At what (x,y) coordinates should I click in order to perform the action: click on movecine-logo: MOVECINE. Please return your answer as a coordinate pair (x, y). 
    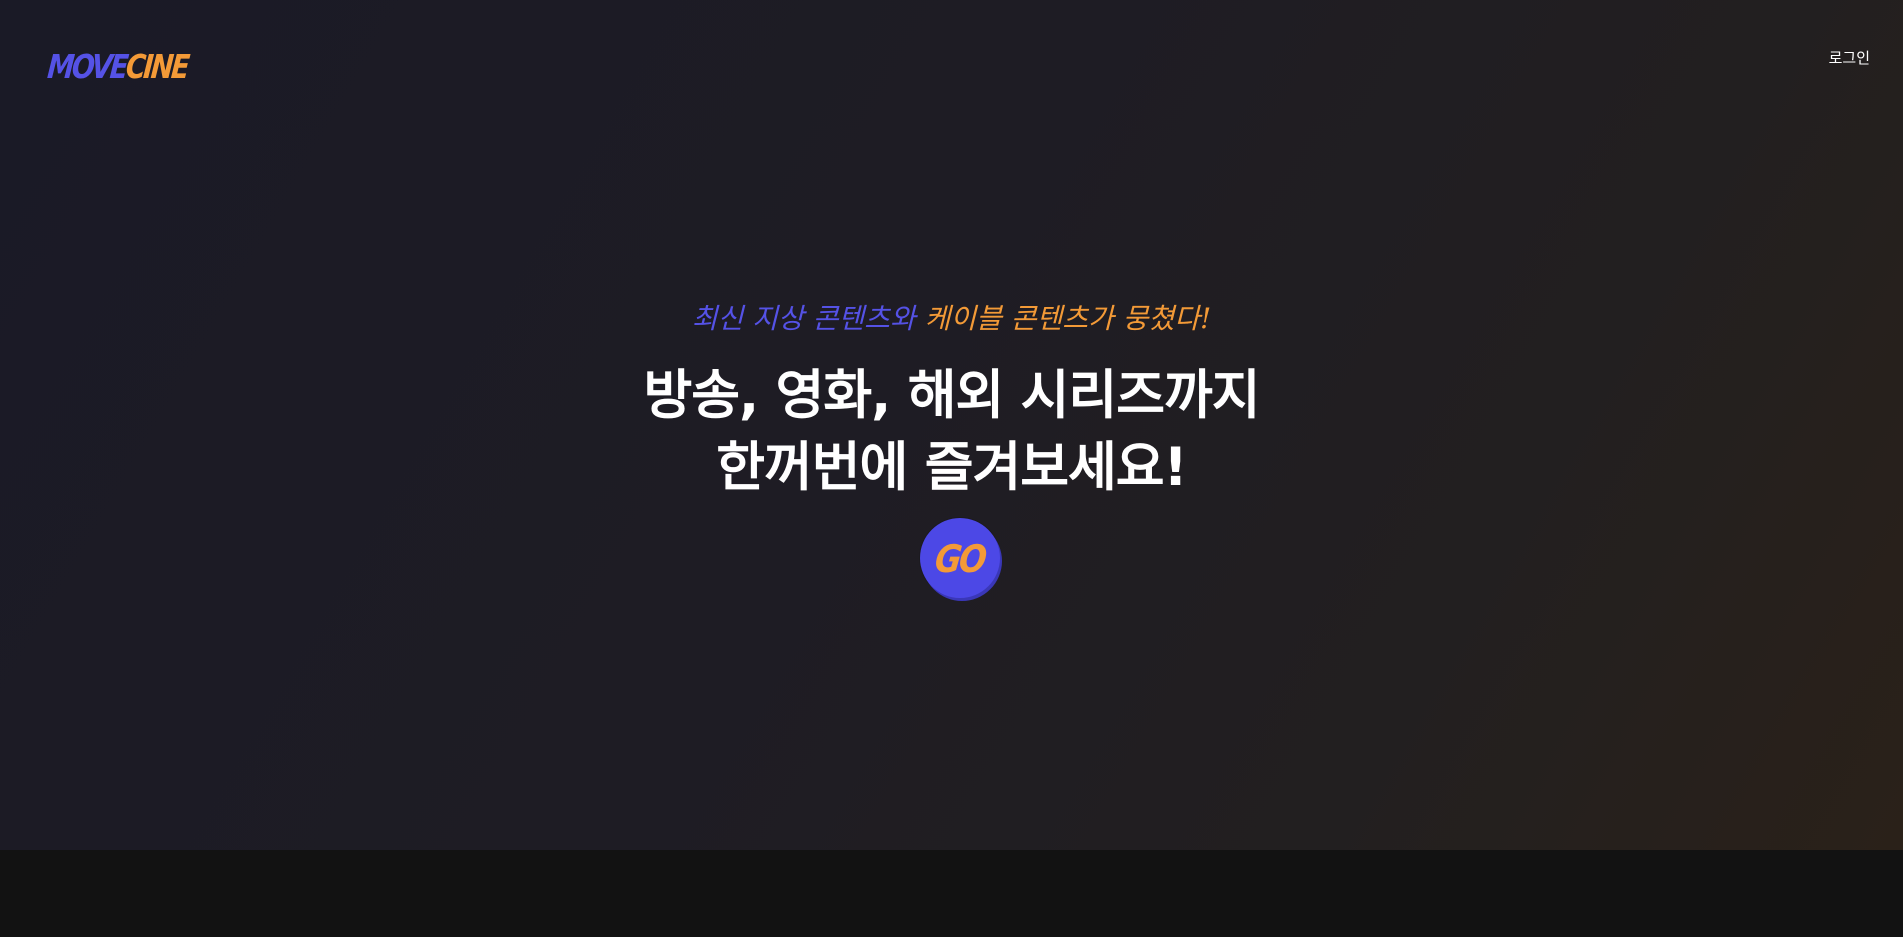
    Looking at the image, I should click on (117, 66).